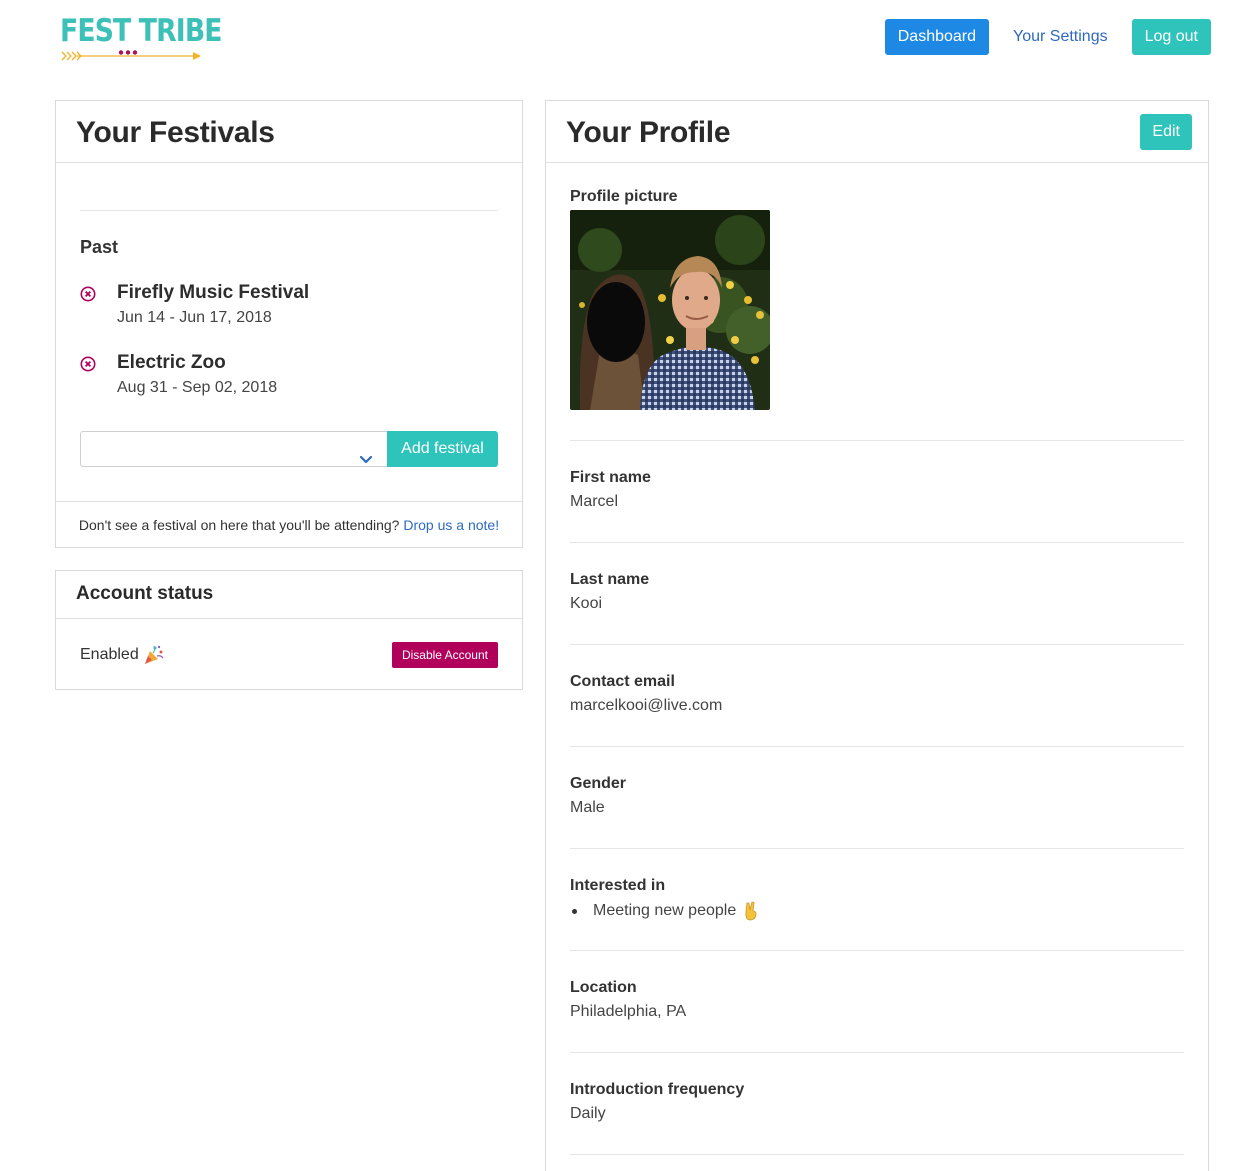  Describe the element at coordinates (598, 783) in the screenshot. I see `field-label: Gender` at that location.